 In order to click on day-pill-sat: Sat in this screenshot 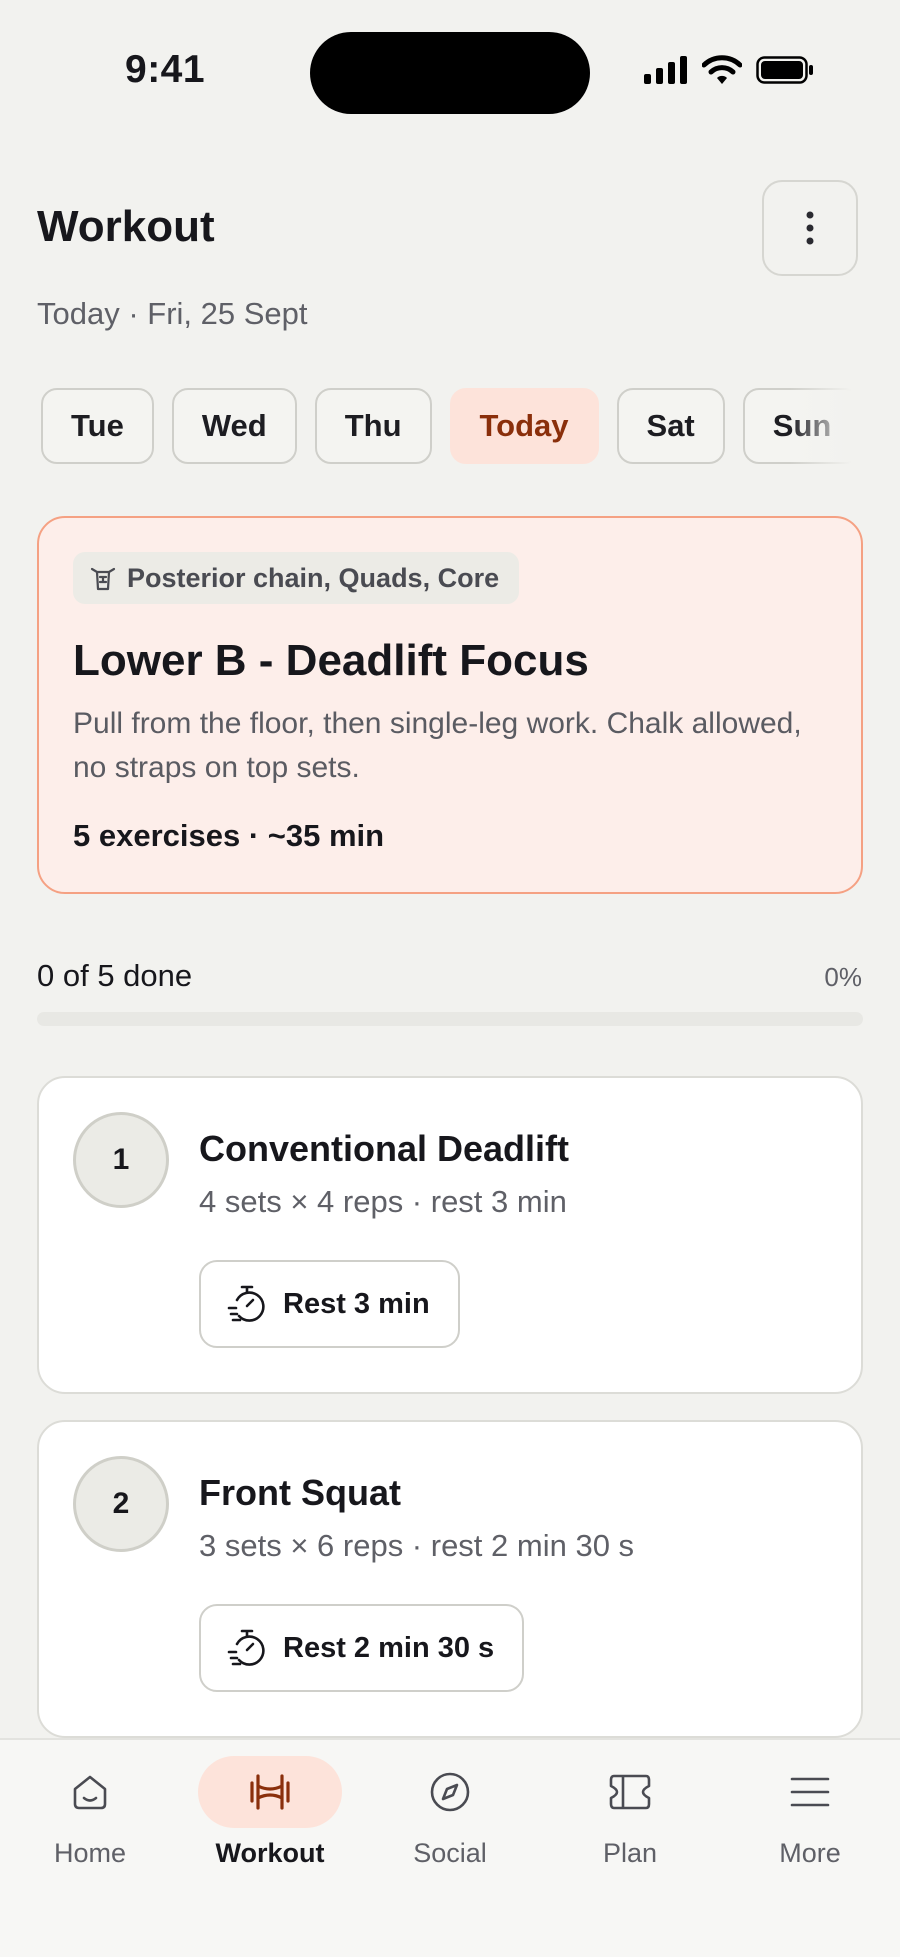, I will do `click(670, 426)`.